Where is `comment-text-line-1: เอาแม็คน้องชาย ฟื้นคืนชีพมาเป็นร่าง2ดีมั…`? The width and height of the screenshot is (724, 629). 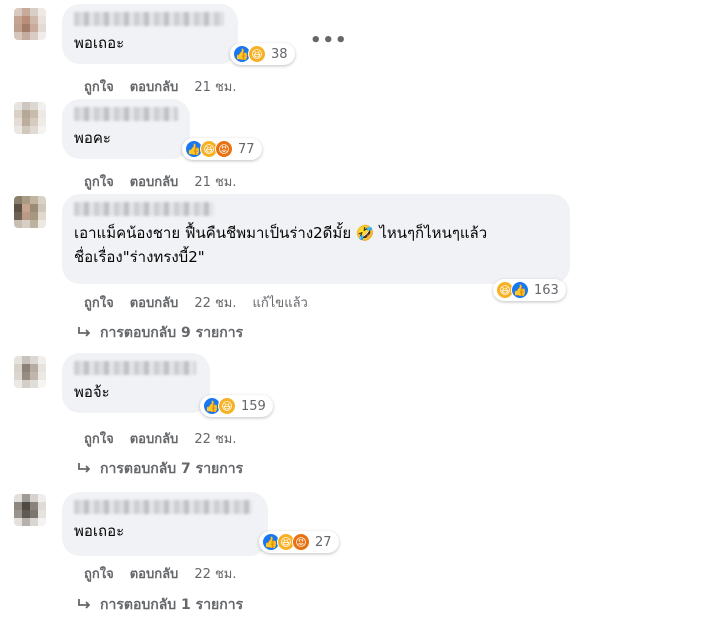
comment-text-line-1: เอาแม็คน้องชาย ฟื้นคืนชีพมาเป็นร่าง2ดีมั… is located at coordinates (281, 233).